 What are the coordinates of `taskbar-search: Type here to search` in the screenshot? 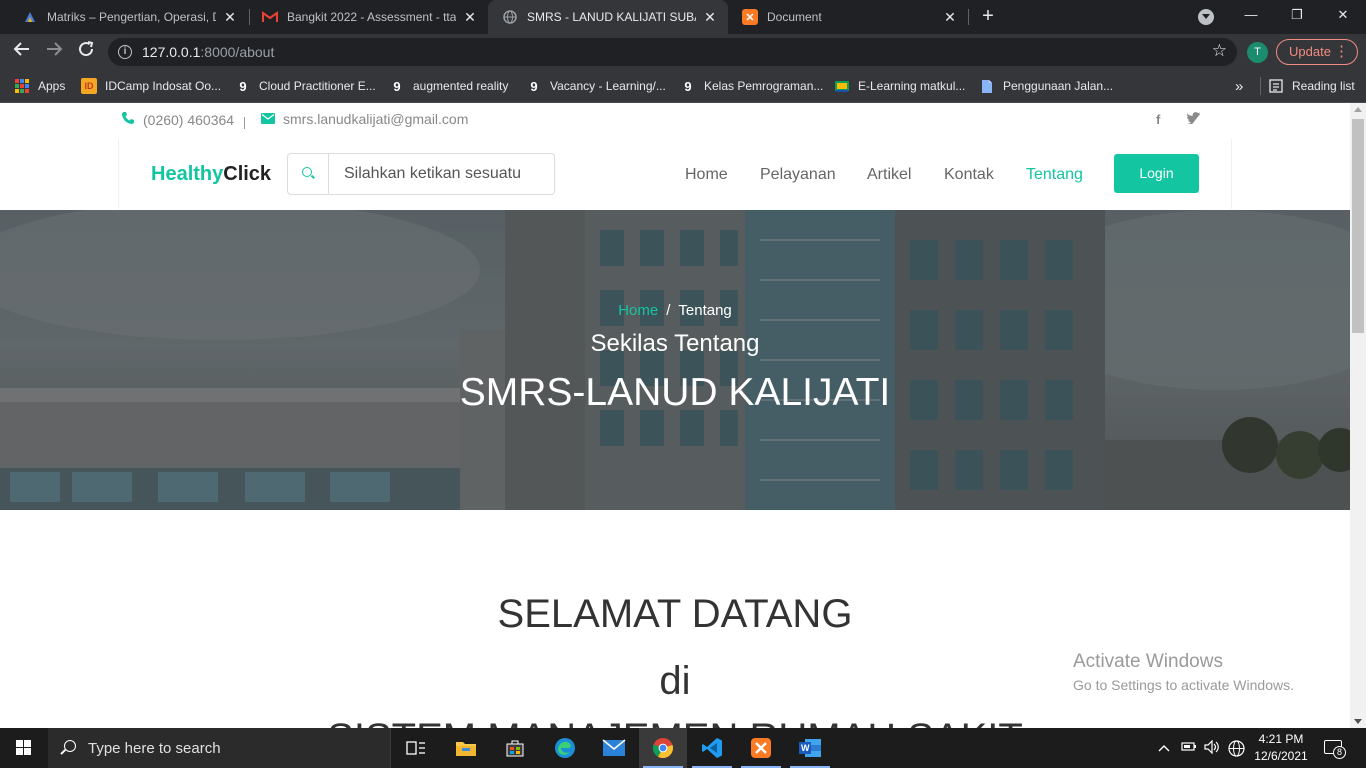 It's located at (219, 748).